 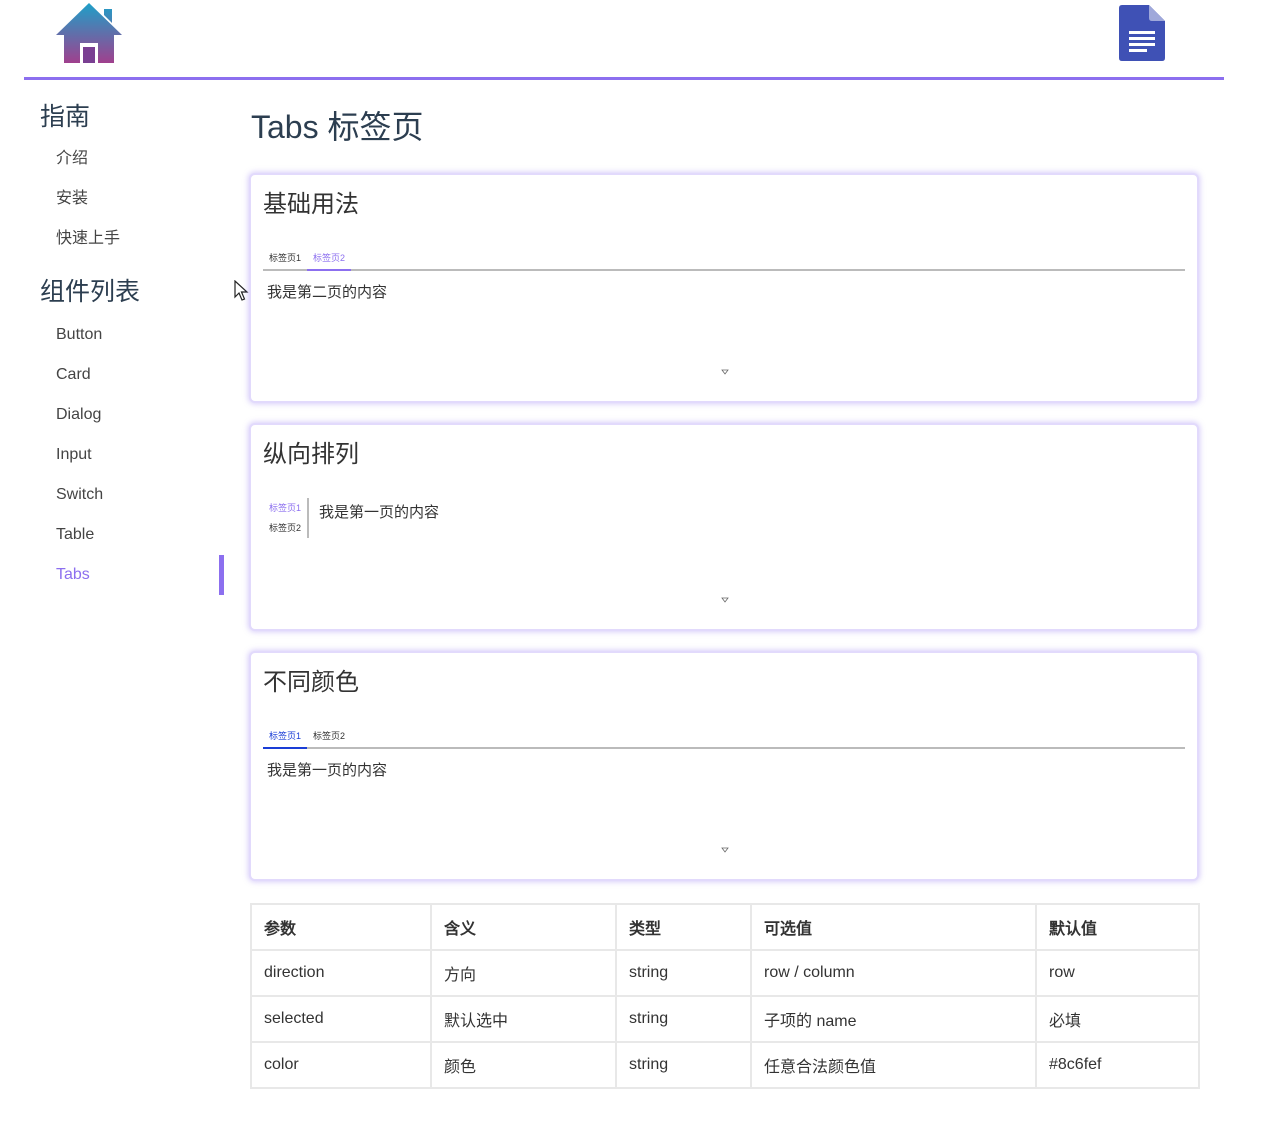 I want to click on sidebar-item-input: Input, so click(x=132, y=455).